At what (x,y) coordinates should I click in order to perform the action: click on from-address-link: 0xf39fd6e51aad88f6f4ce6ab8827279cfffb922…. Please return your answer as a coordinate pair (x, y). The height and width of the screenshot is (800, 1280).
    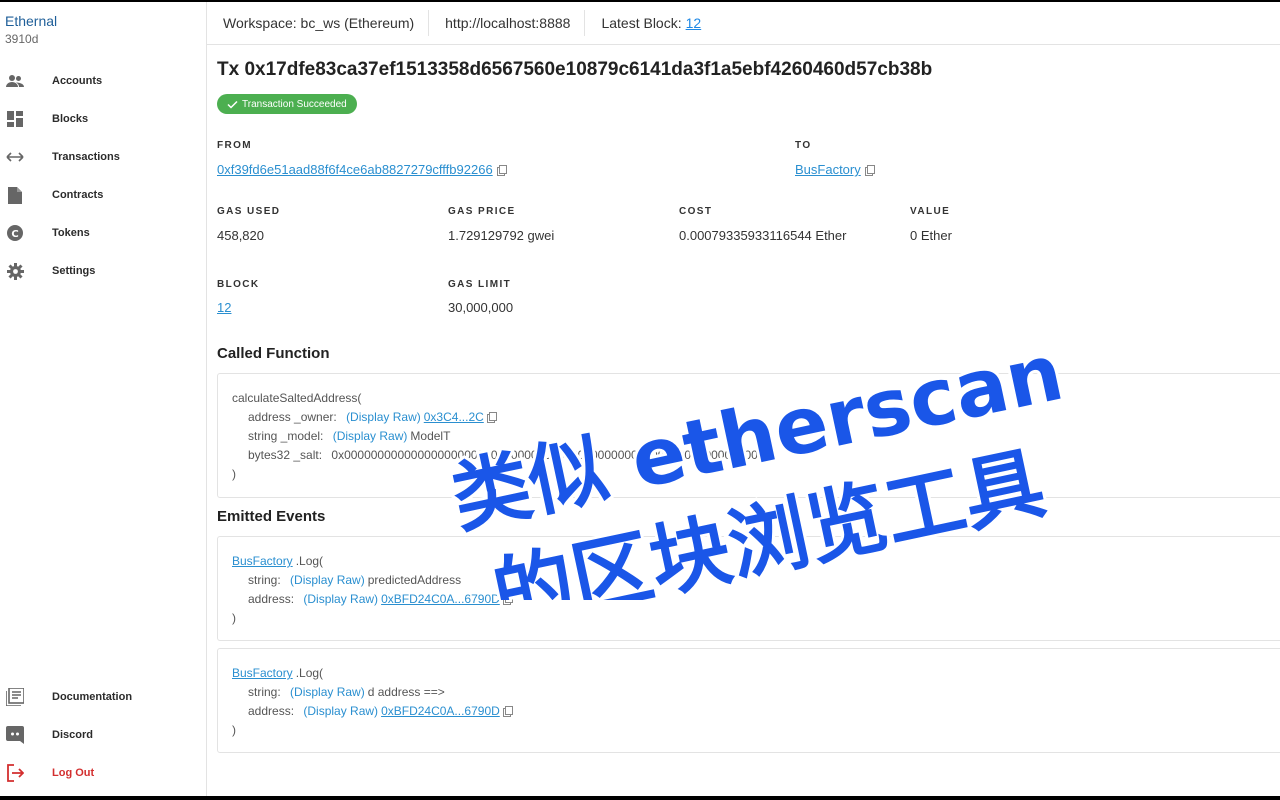
    Looking at the image, I should click on (355, 169).